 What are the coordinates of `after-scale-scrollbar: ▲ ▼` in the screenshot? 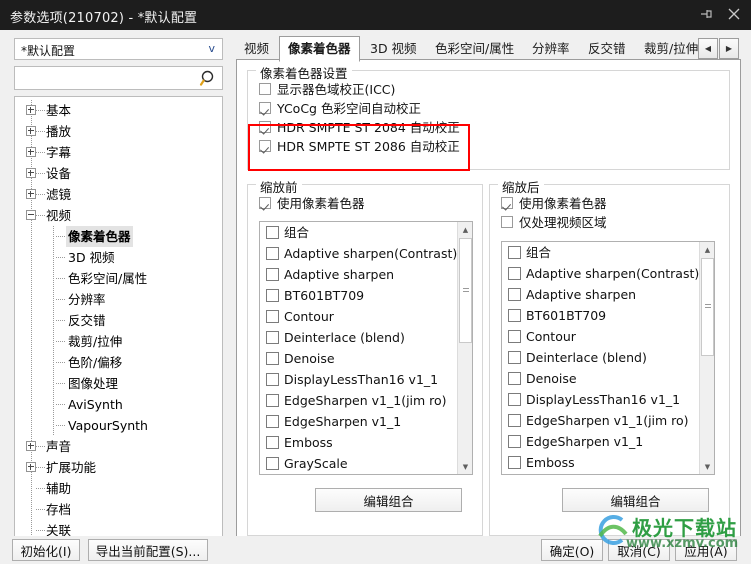 It's located at (706, 358).